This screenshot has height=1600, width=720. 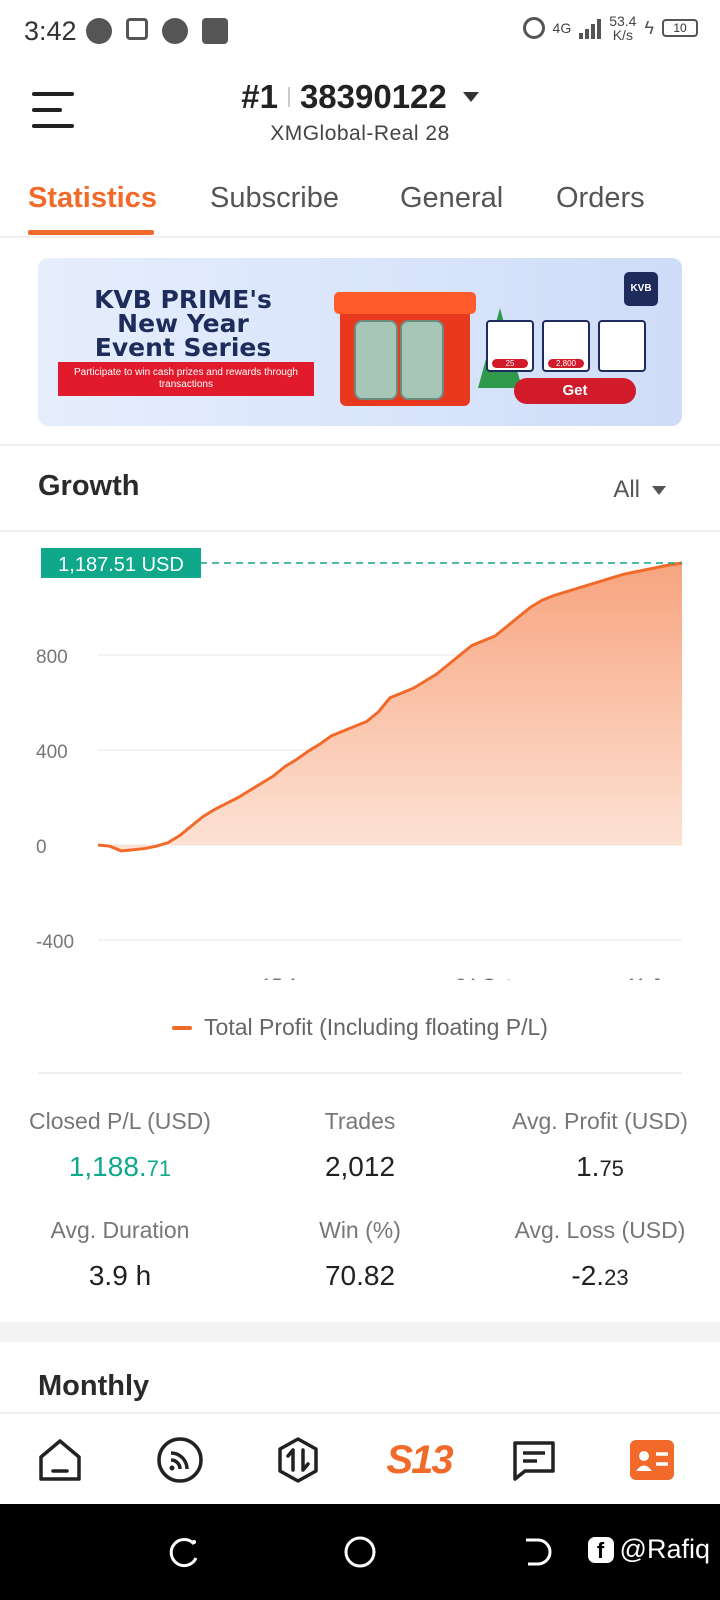 I want to click on stat-value-int: 1., so click(x=588, y=1166).